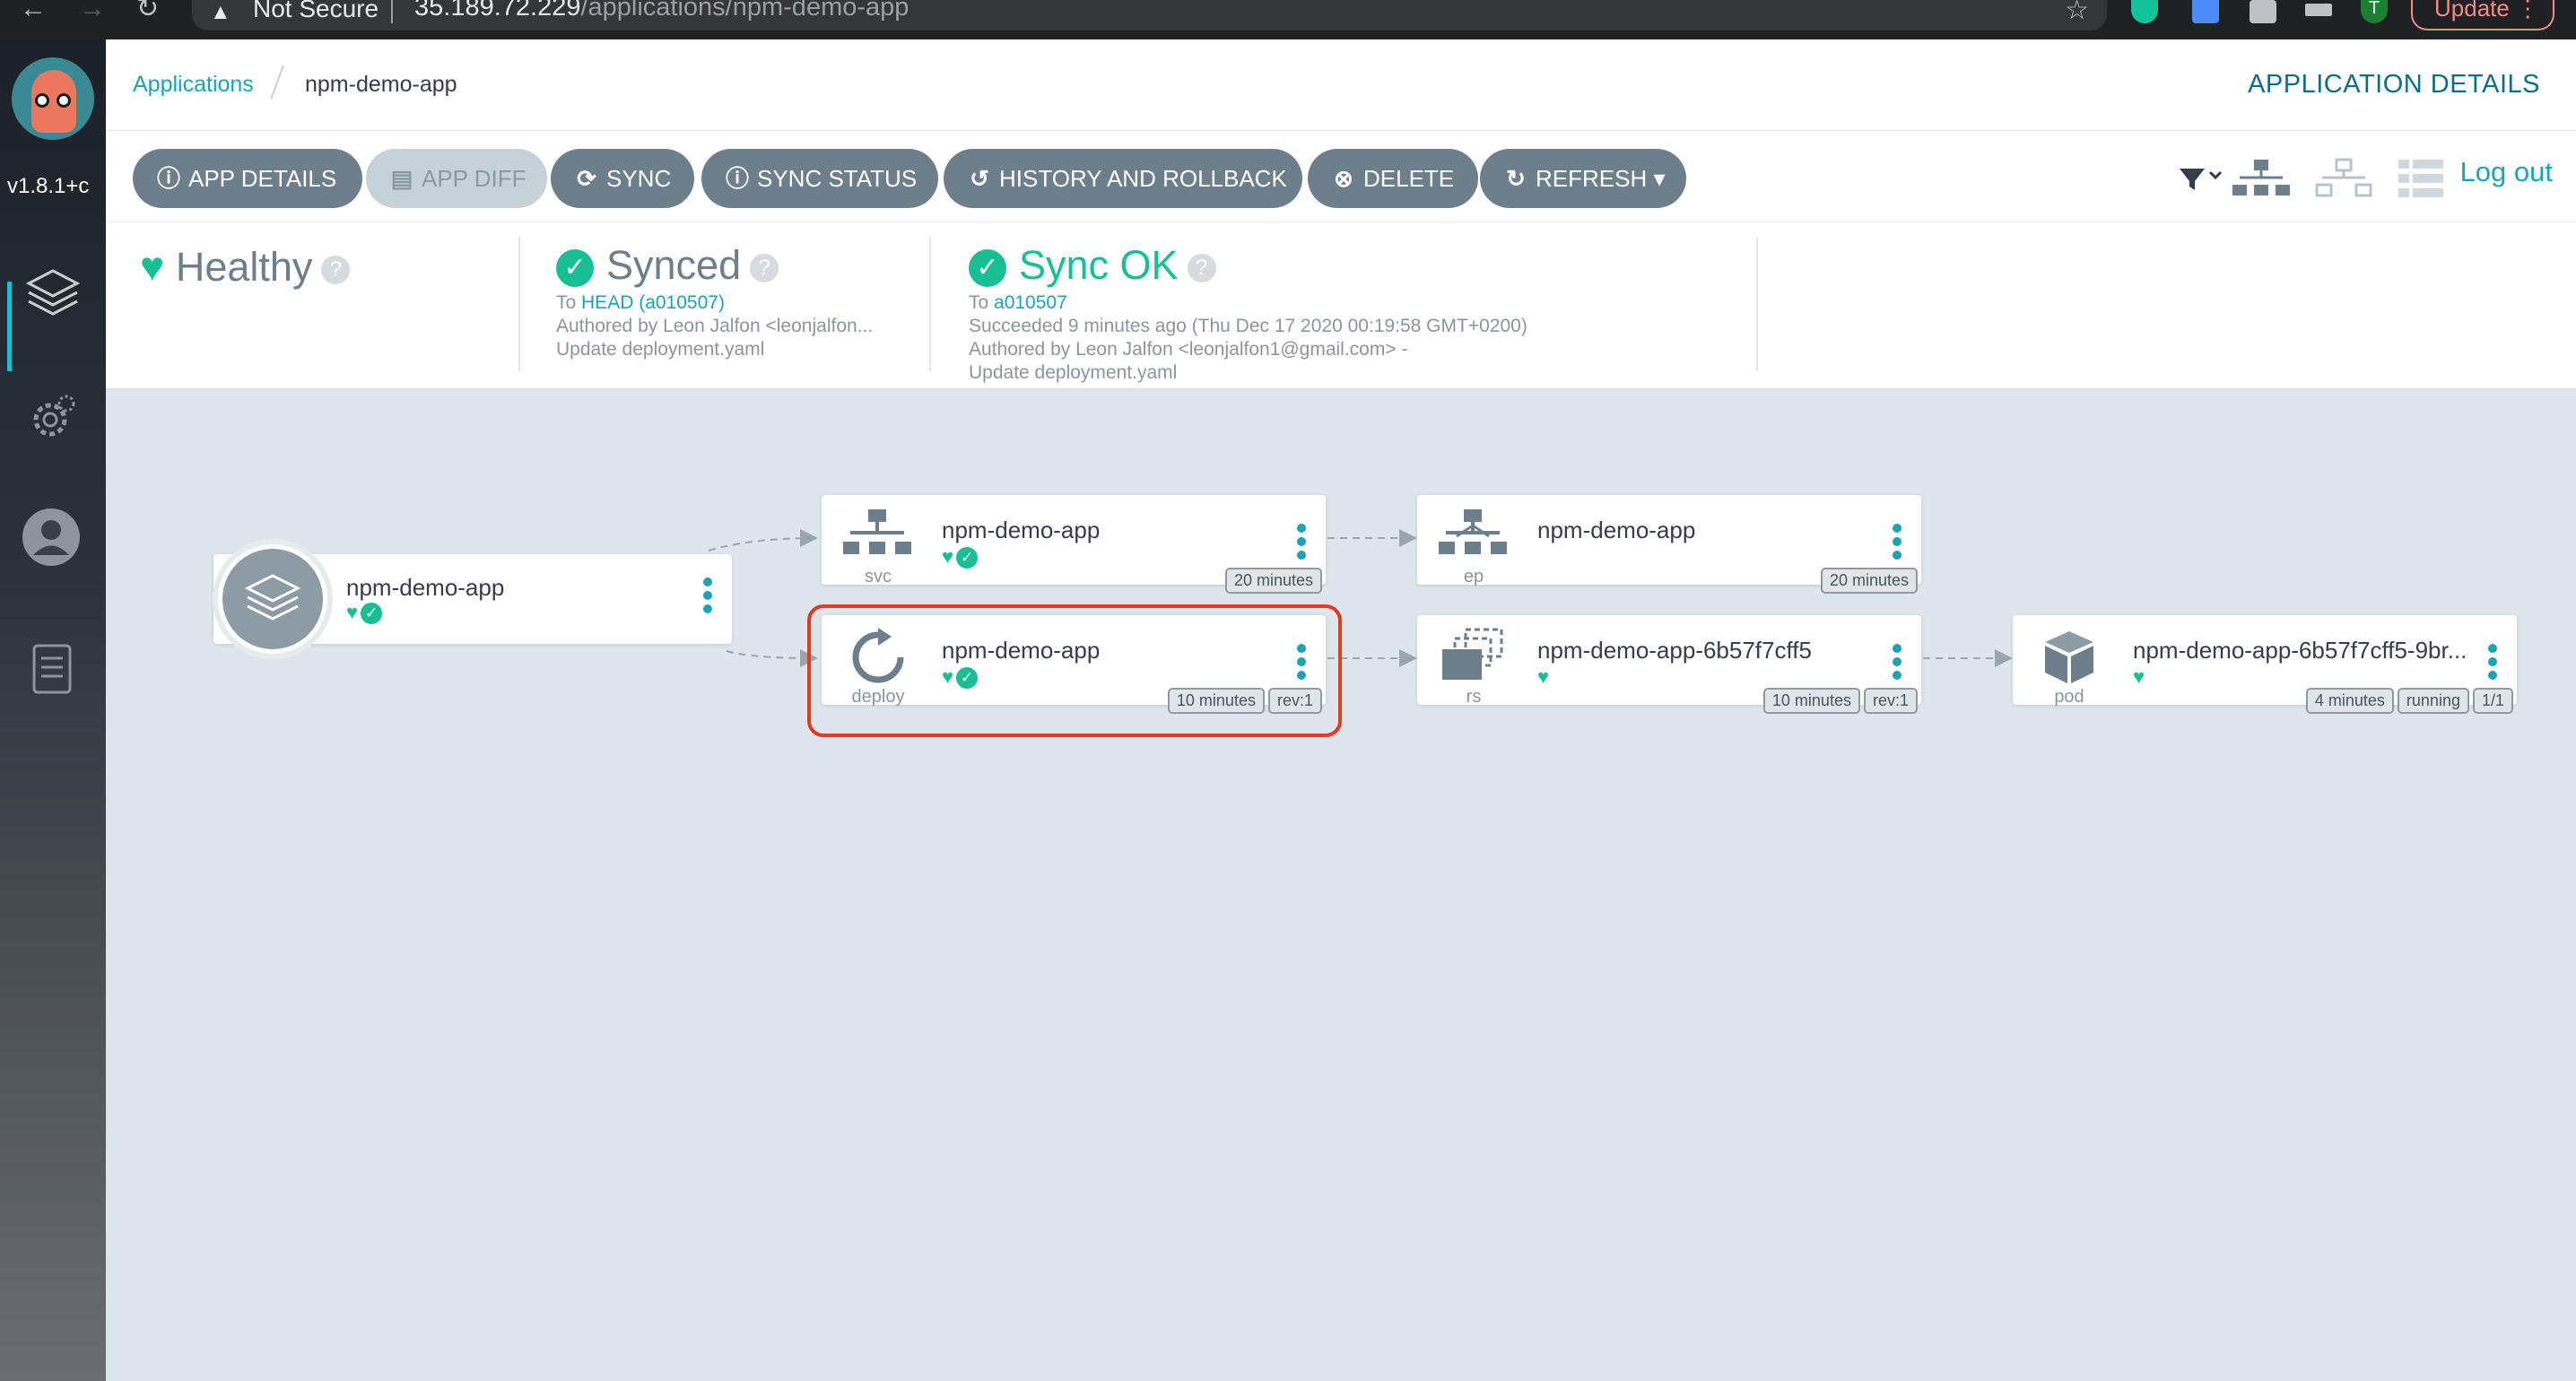 The height and width of the screenshot is (1381, 2576). Describe the element at coordinates (2407, 701) in the screenshot. I see `node-tags: 4 minutes running 1/1` at that location.